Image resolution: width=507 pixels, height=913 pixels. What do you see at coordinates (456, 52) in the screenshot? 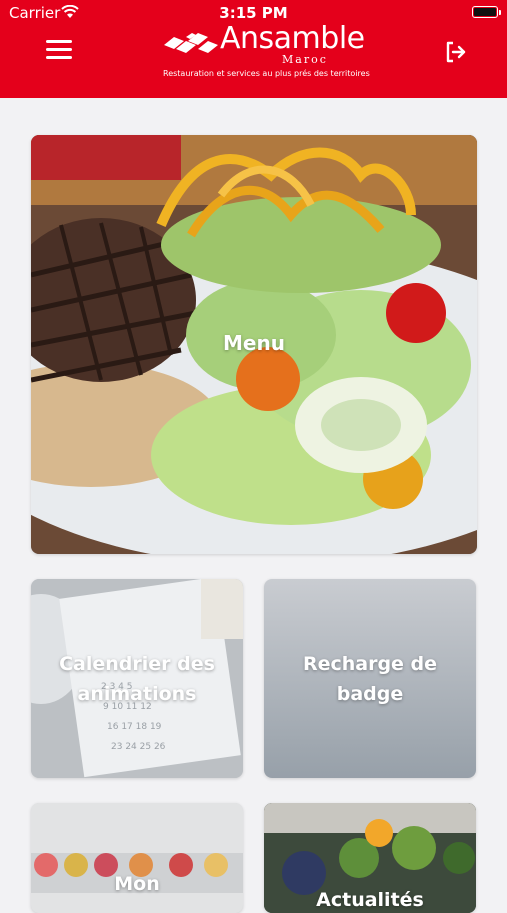
I see `logout-icon` at bounding box center [456, 52].